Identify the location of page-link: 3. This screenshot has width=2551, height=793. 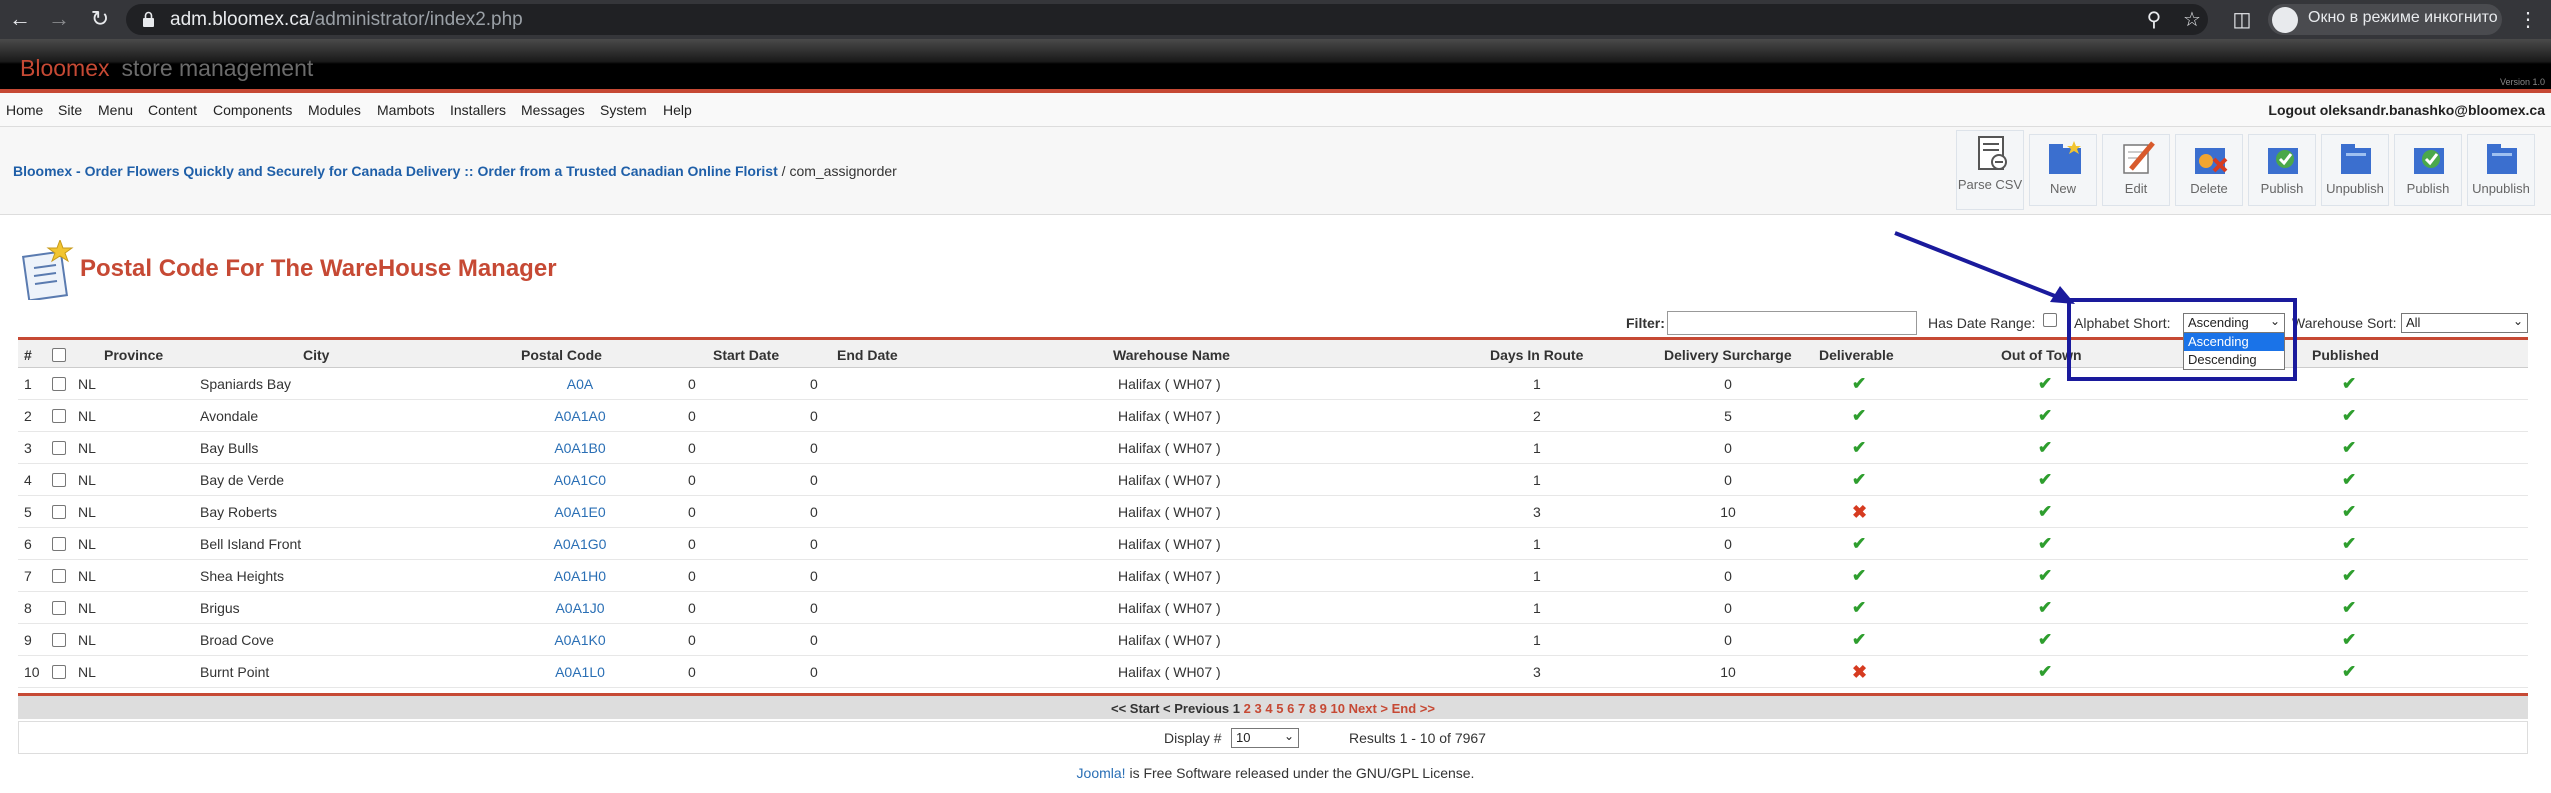
(1258, 708).